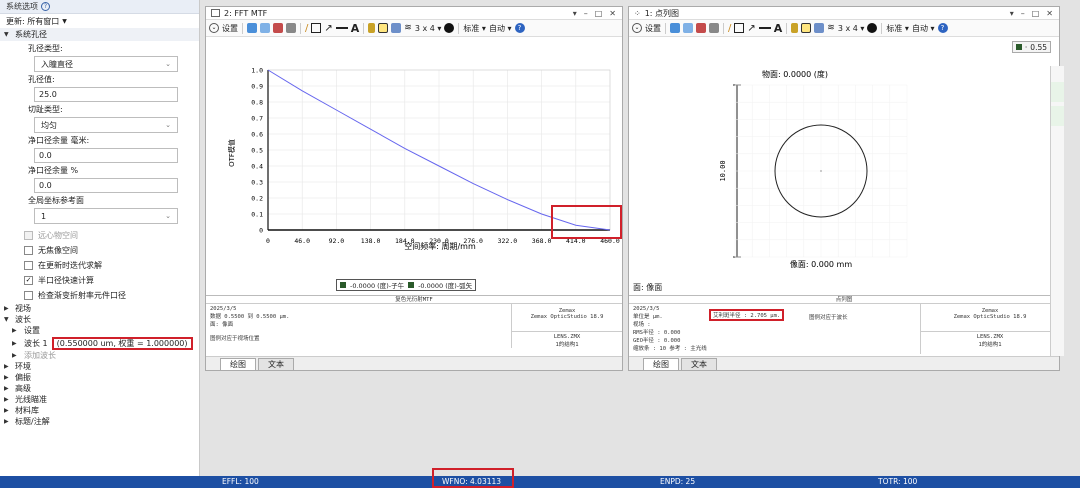 Image resolution: width=1080 pixels, height=488 pixels. Describe the element at coordinates (106, 216) in the screenshot. I see `global-ref-select: 1 ⌄` at that location.